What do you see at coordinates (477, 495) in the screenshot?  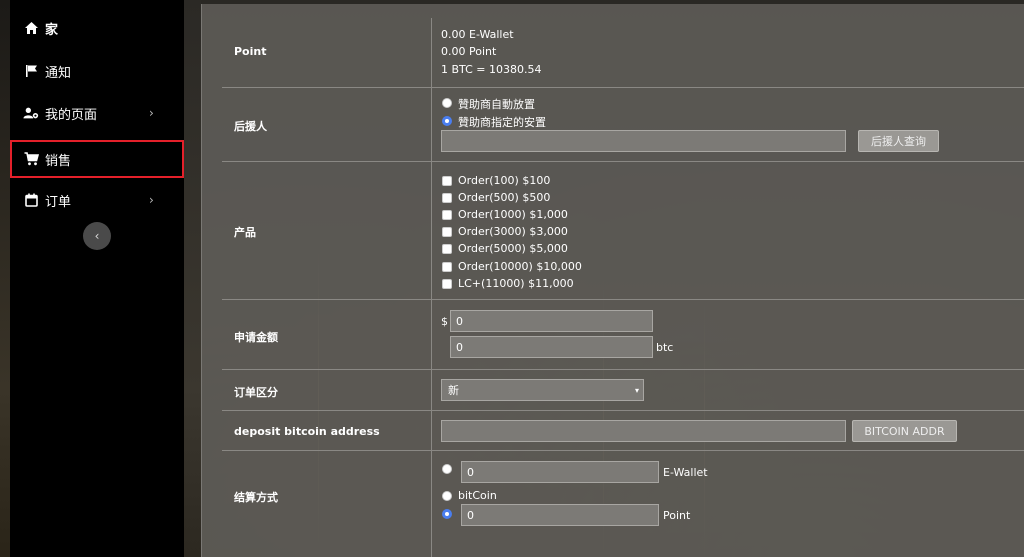 I see `bitcoin-option-label: bitCoin` at bounding box center [477, 495].